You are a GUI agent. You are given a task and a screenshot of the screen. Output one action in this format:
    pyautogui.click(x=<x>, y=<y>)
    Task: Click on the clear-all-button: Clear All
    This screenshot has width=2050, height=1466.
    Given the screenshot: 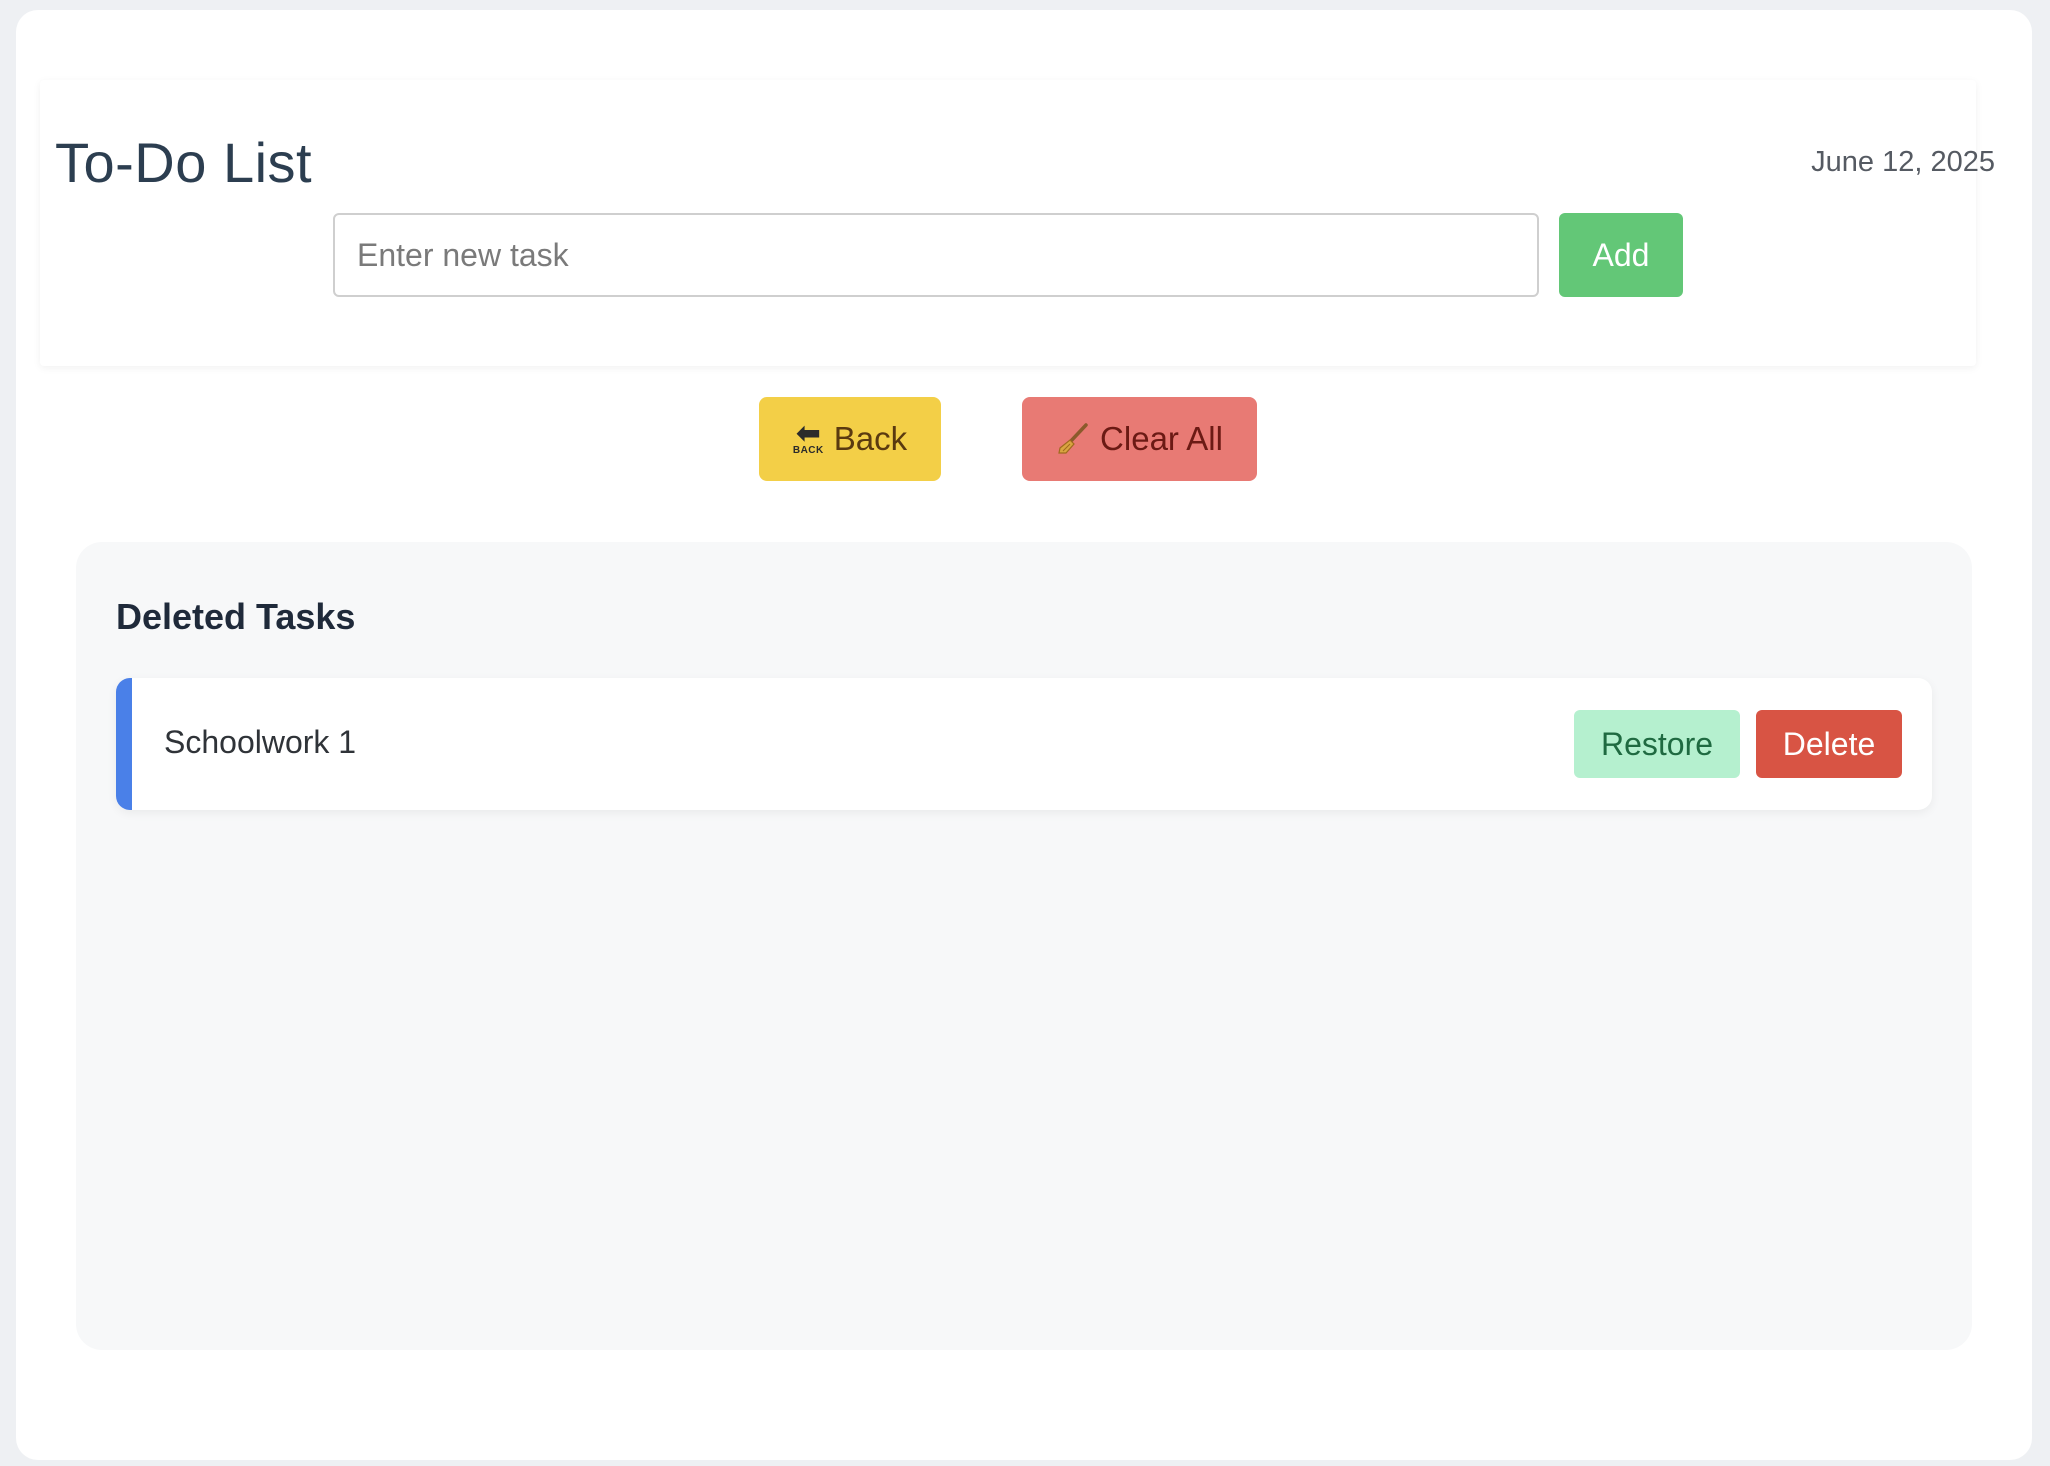 What is the action you would take?
    pyautogui.click(x=1139, y=439)
    